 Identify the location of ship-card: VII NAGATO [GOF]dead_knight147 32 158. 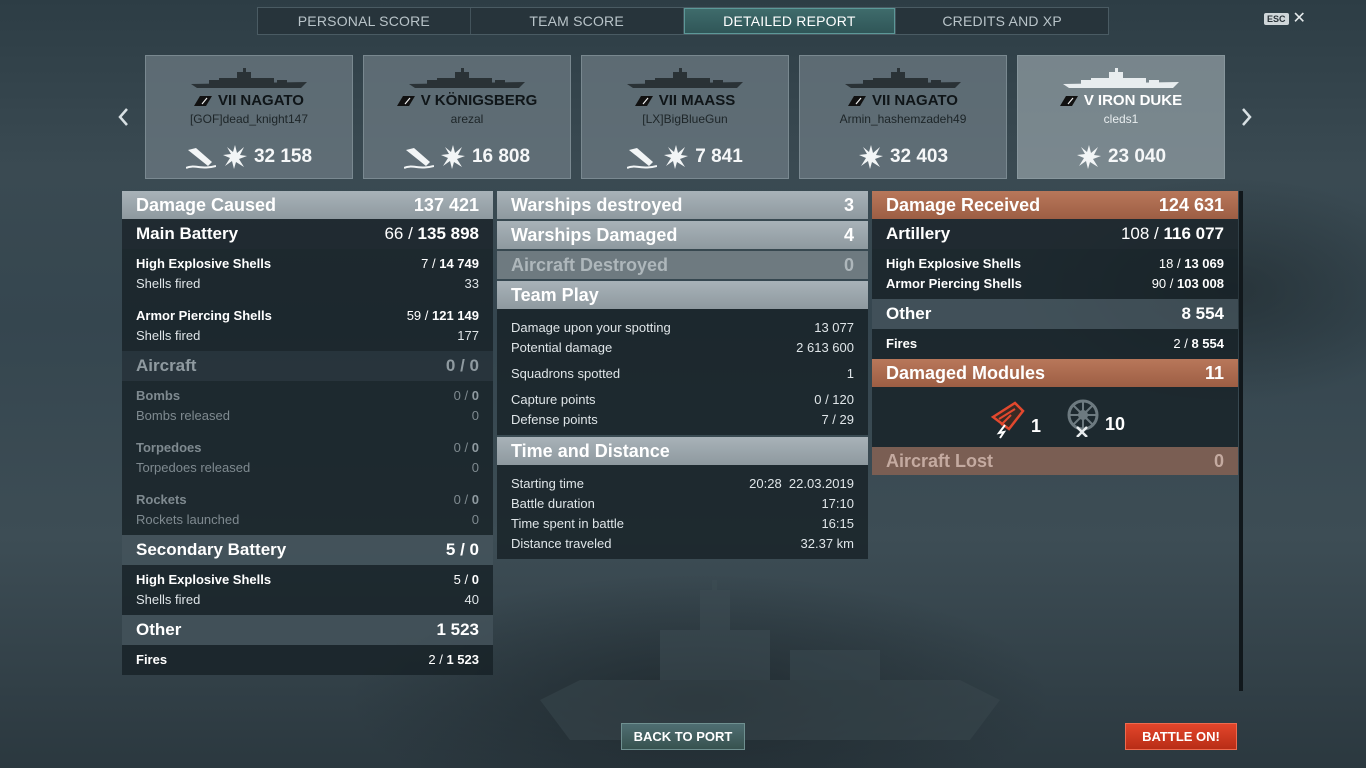
(249, 117).